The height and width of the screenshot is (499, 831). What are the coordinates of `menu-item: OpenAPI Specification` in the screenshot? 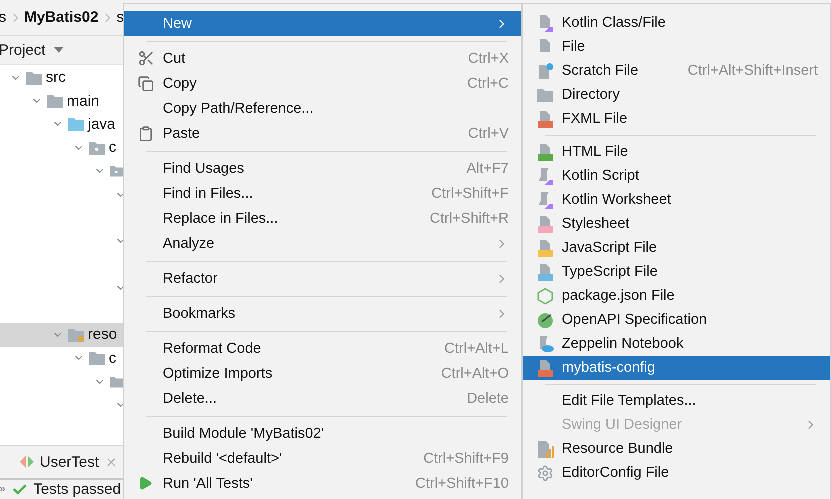 It's located at (676, 320).